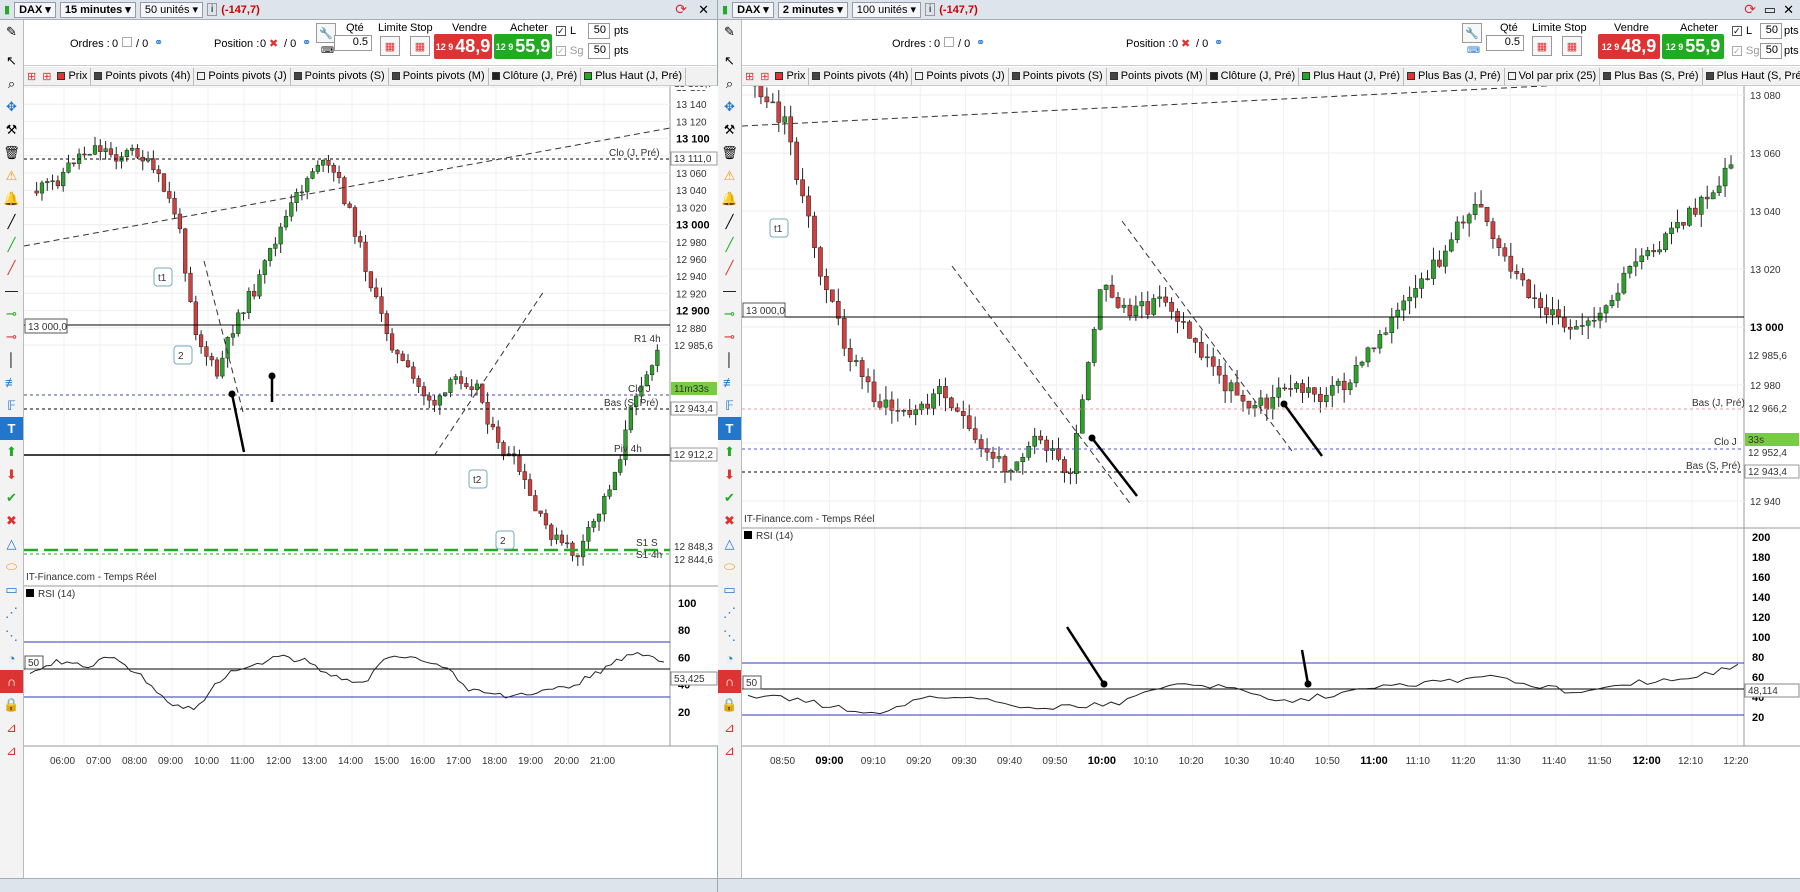  What do you see at coordinates (11, 704) in the screenshot?
I see `lock-icon: 🔒` at bounding box center [11, 704].